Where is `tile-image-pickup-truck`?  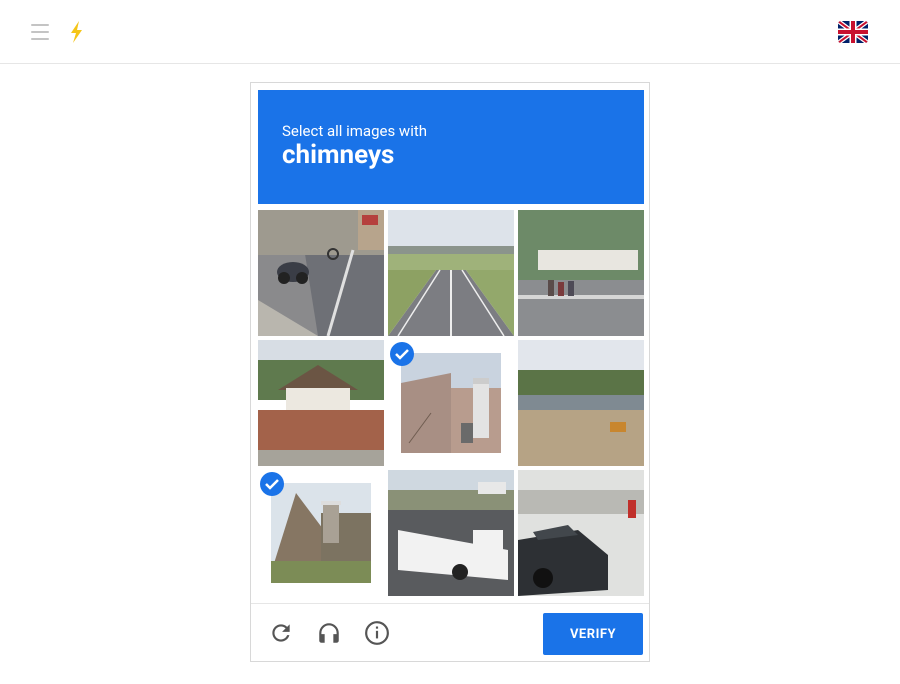 tile-image-pickup-truck is located at coordinates (451, 533).